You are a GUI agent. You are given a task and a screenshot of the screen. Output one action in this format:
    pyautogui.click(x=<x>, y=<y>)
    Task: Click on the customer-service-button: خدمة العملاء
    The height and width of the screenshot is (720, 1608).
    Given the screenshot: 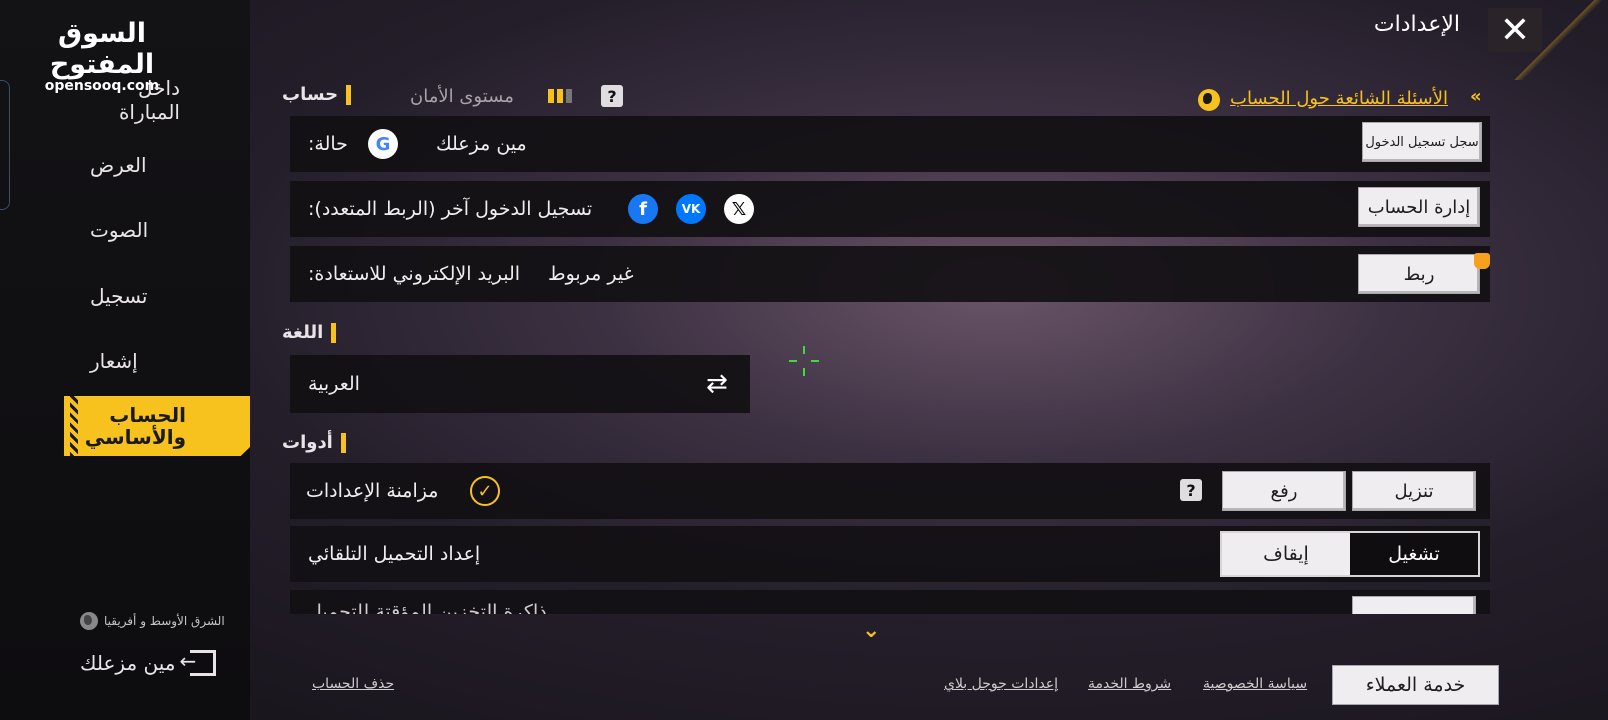 What is the action you would take?
    pyautogui.click(x=1415, y=685)
    